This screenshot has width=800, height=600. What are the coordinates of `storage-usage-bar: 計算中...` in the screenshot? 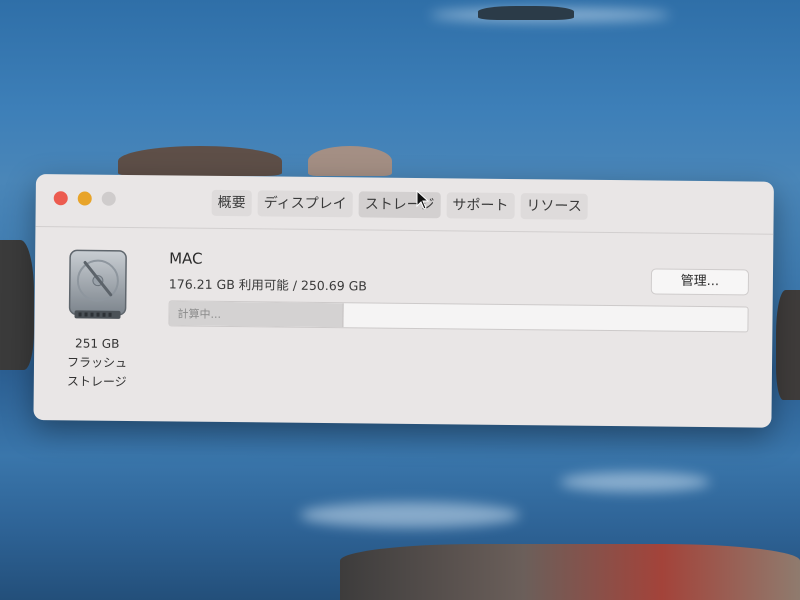 It's located at (458, 316).